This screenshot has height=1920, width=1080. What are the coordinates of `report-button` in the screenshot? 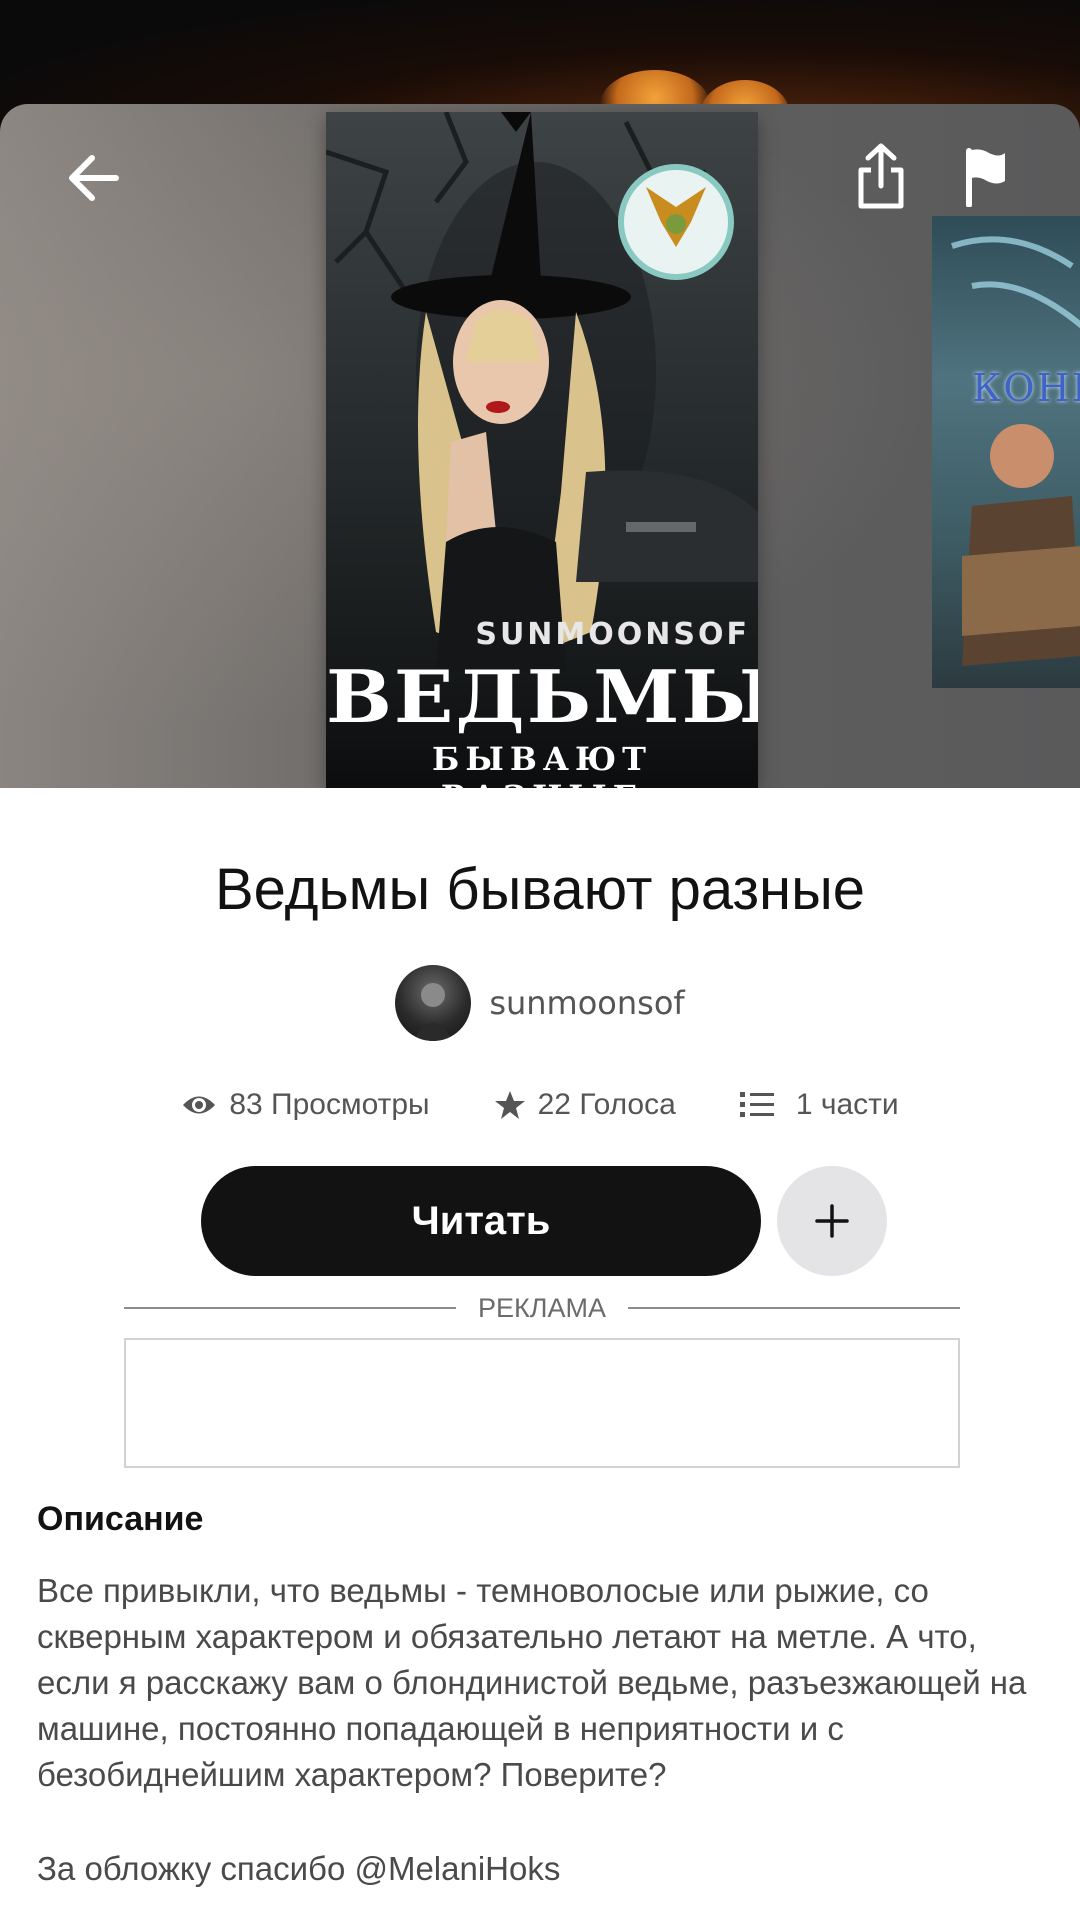 It's located at (986, 176).